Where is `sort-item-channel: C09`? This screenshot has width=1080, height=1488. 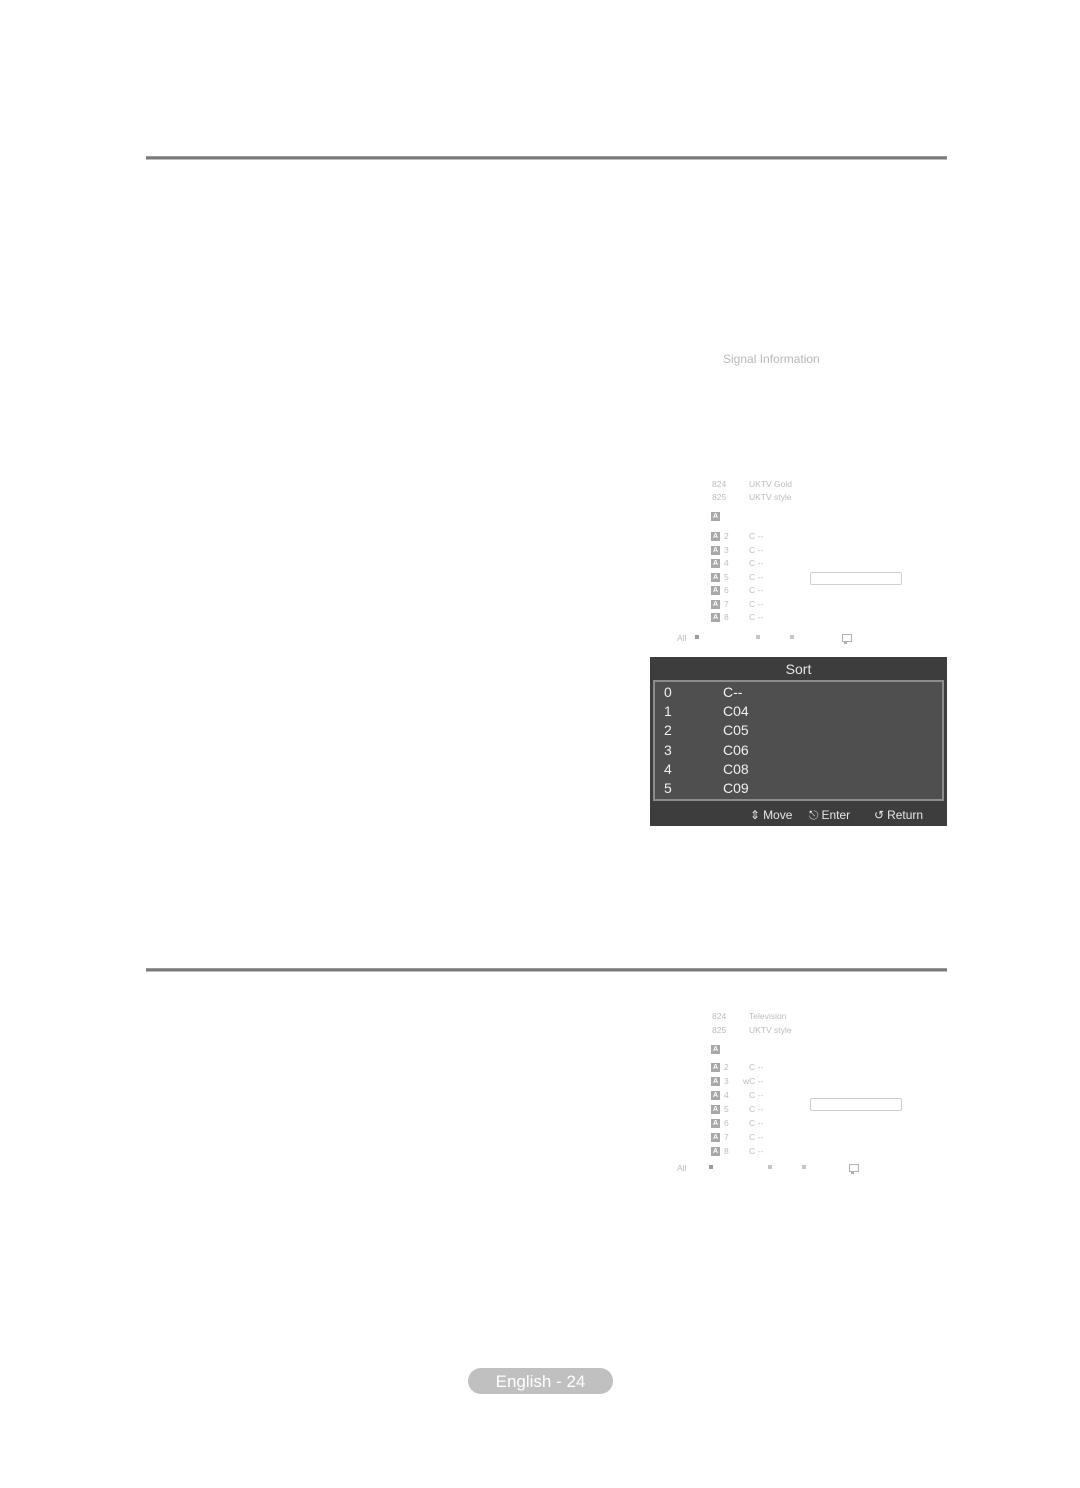
sort-item-channel: C09 is located at coordinates (736, 788).